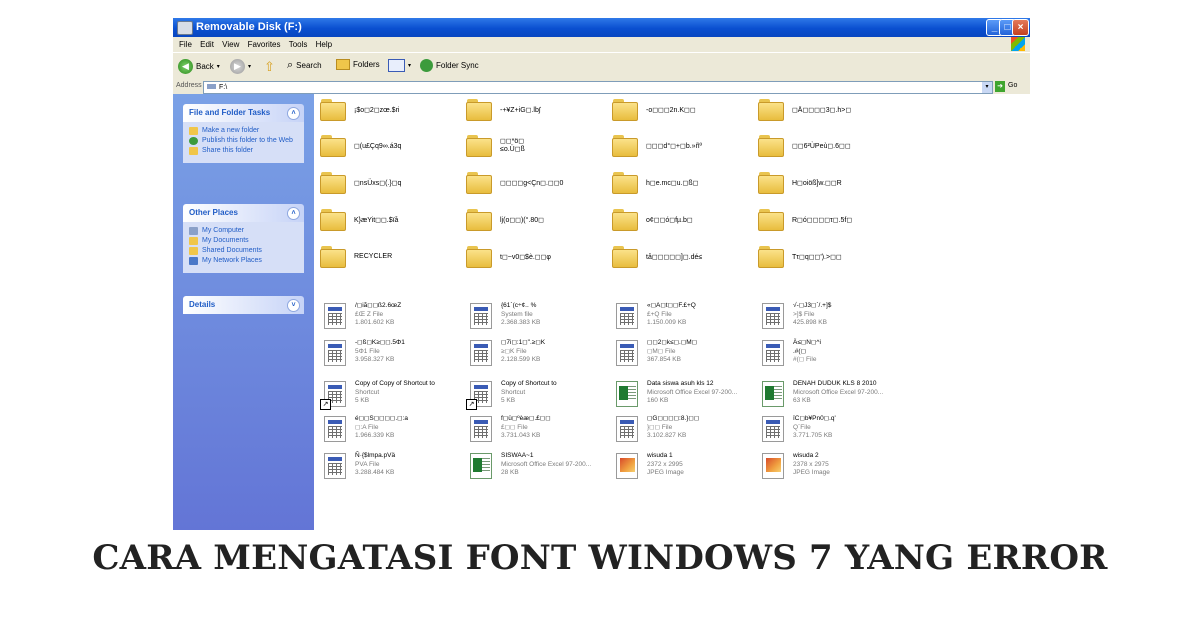  Describe the element at coordinates (798, 428) in the screenshot. I see `file-item: ïC◻b¥Pn0◻.q' Q`File 3.771.705 KB` at that location.